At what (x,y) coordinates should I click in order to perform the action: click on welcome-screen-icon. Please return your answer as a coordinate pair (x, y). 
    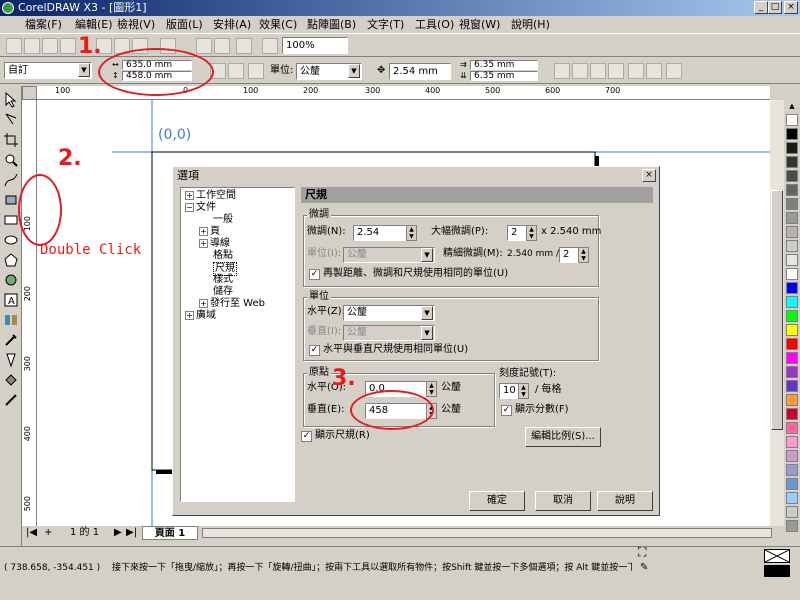
    Looking at the image, I should click on (270, 46).